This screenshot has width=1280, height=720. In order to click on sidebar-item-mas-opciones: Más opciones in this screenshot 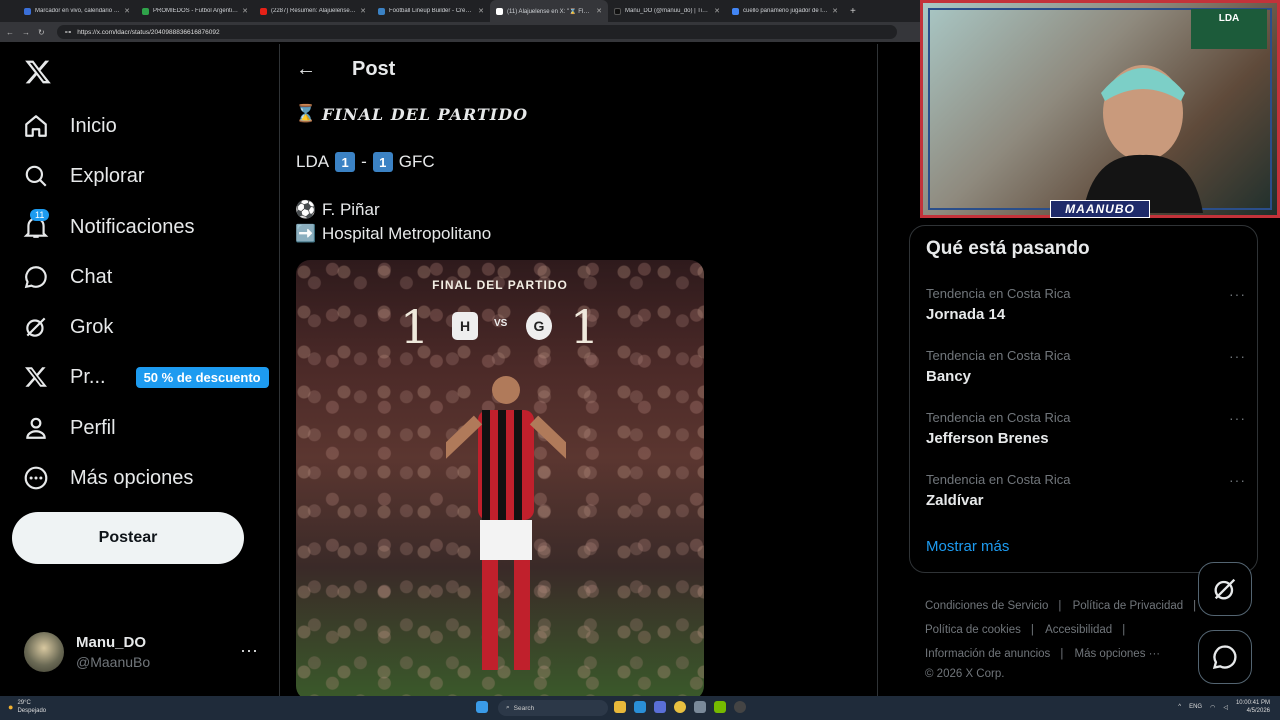, I will do `click(107, 478)`.